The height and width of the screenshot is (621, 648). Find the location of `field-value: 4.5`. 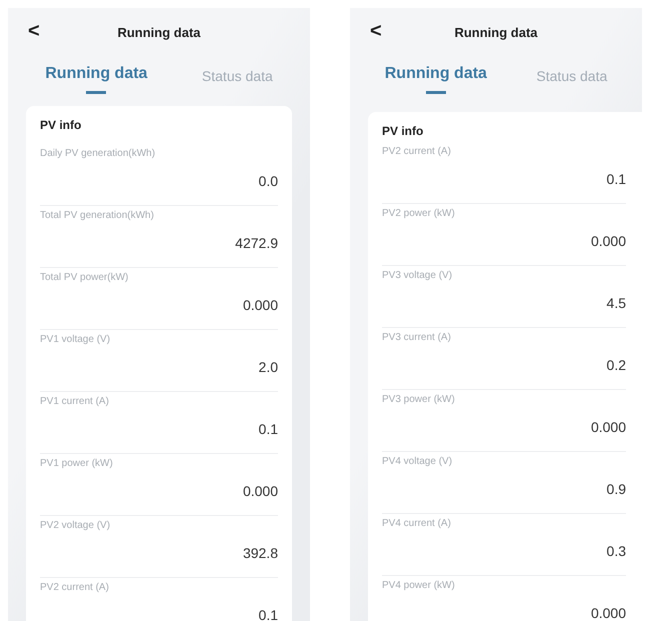

field-value: 4.5 is located at coordinates (616, 303).